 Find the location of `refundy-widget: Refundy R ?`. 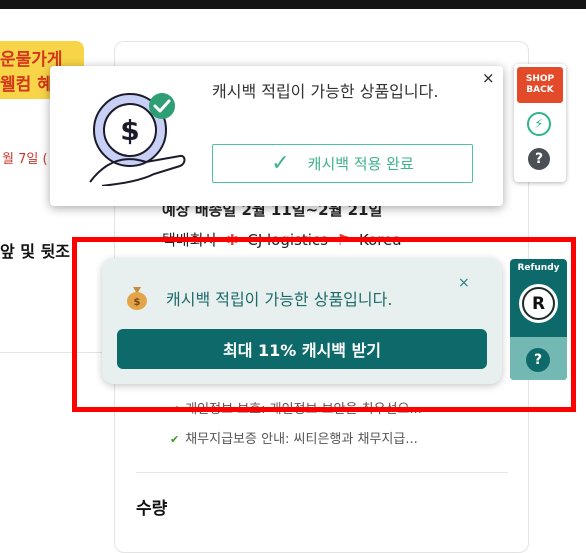

refundy-widget: Refundy R ? is located at coordinates (538, 319).